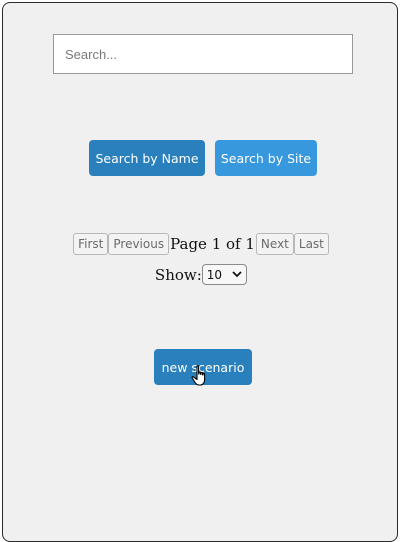 The image size is (402, 542). Describe the element at coordinates (139, 244) in the screenshot. I see `previous-page-button: Previous` at that location.